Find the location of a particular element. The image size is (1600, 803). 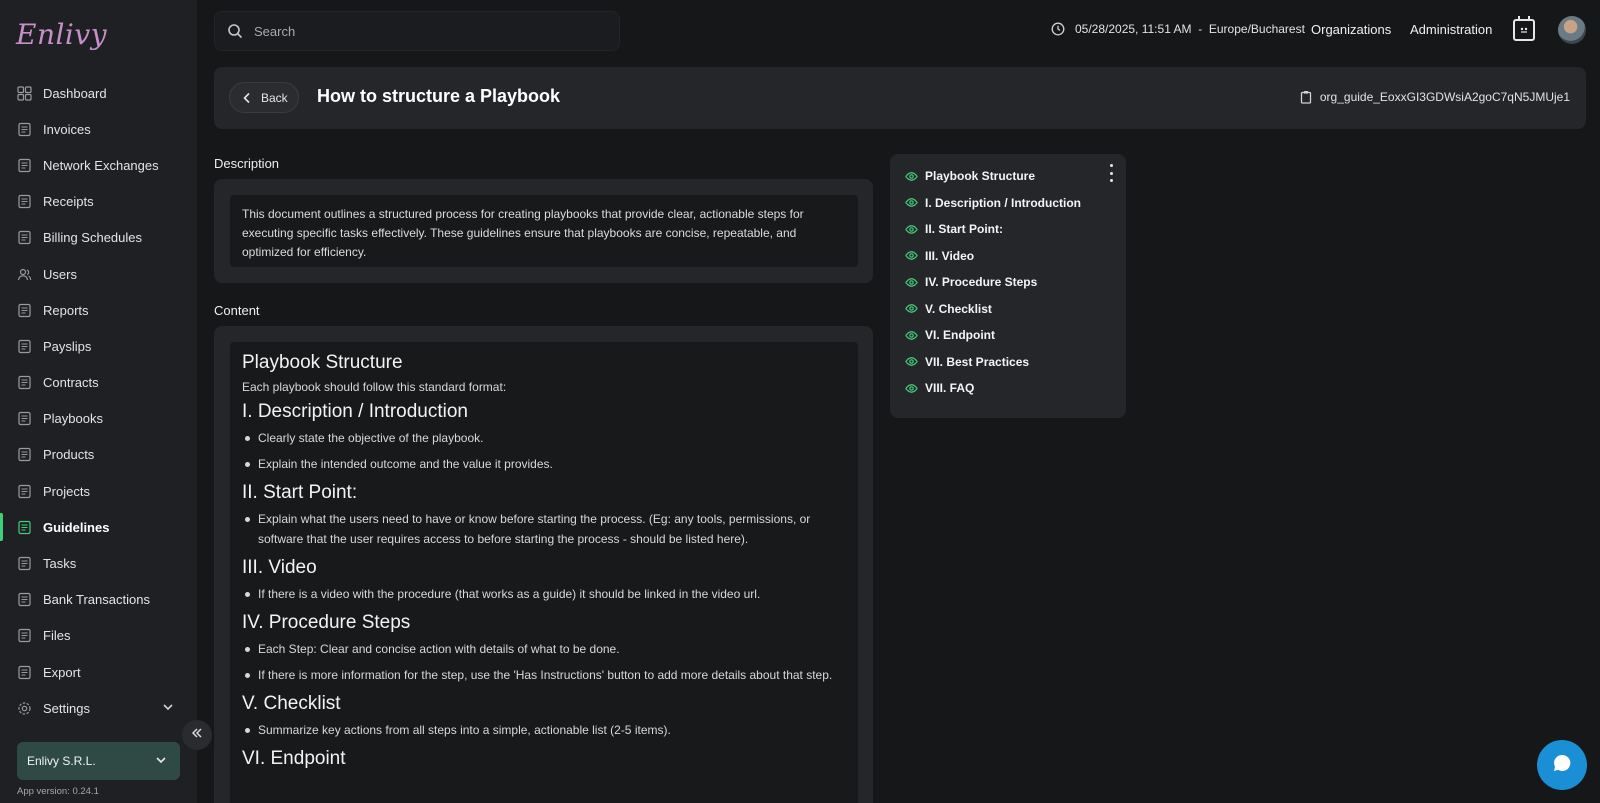

reports-icon is located at coordinates (24, 310).